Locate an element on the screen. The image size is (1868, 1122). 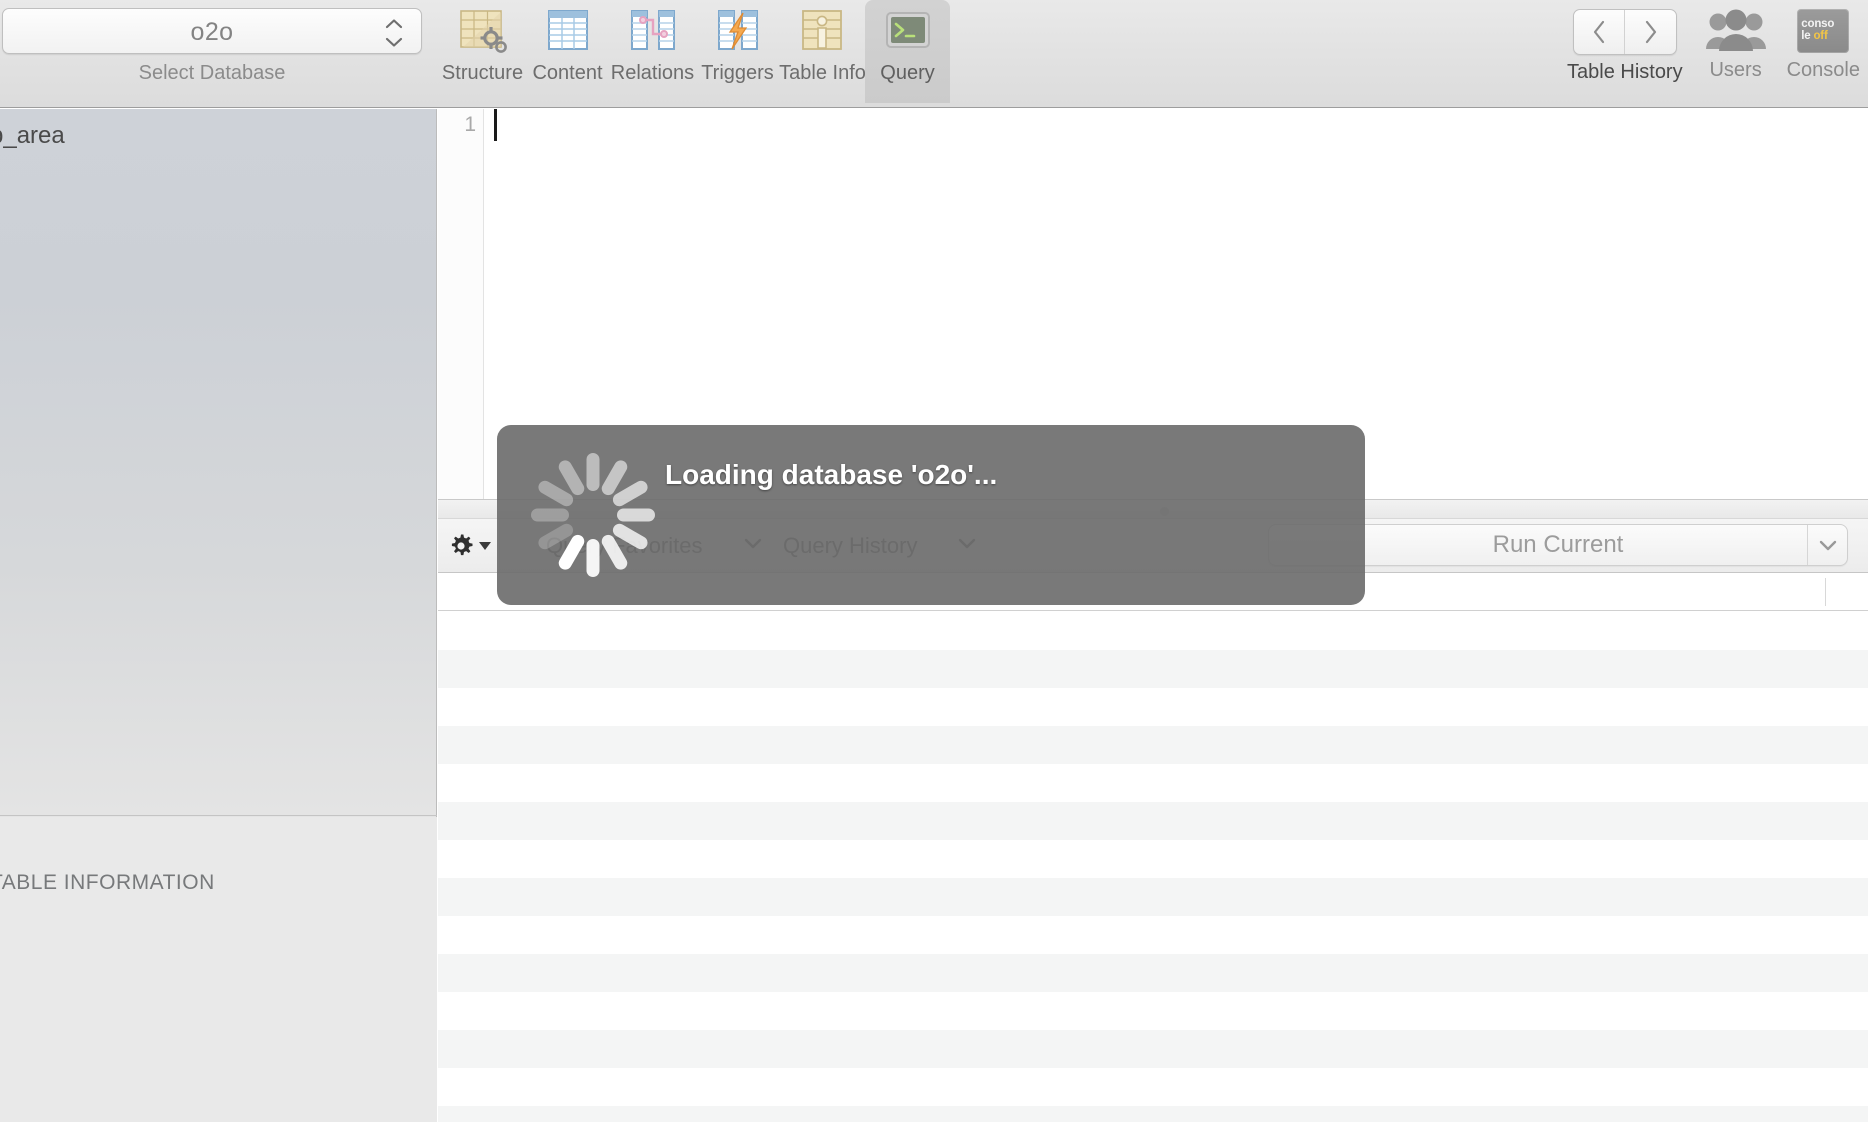
structure-icon is located at coordinates (483, 32).